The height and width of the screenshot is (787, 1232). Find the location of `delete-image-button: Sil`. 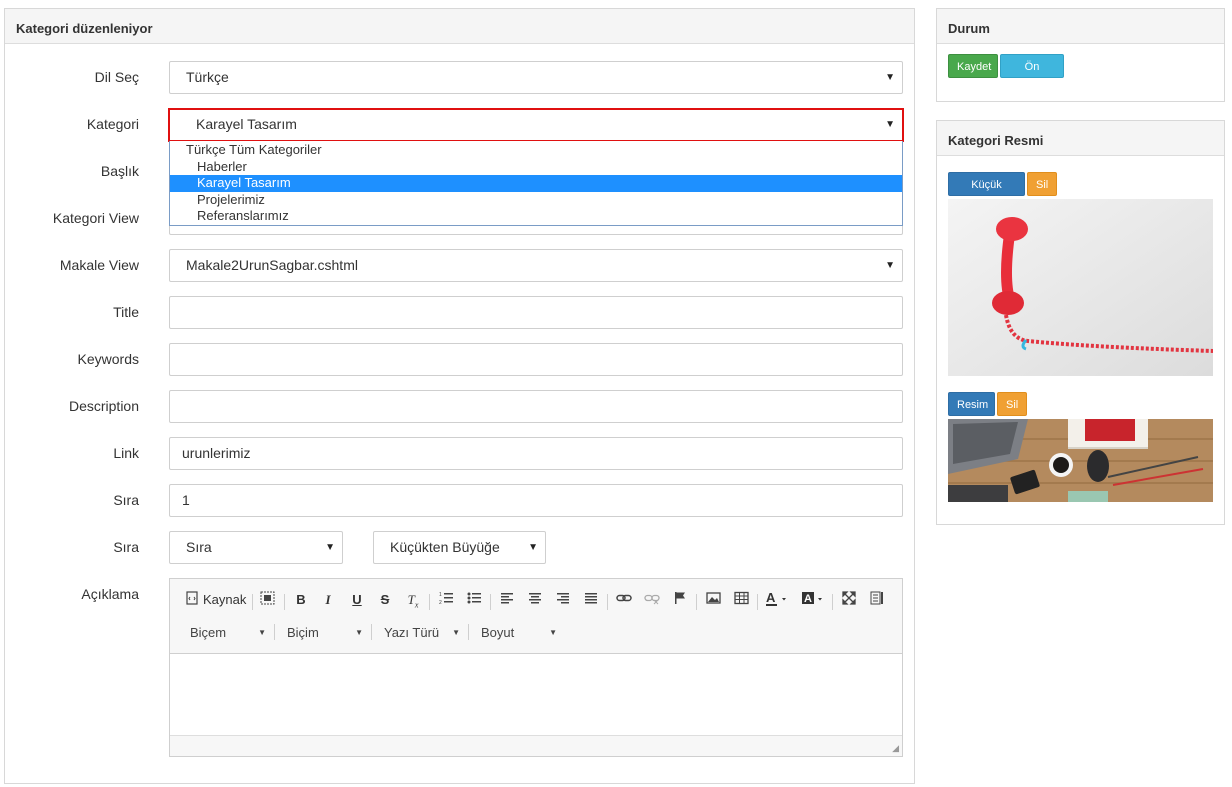

delete-image-button: Sil is located at coordinates (1012, 404).